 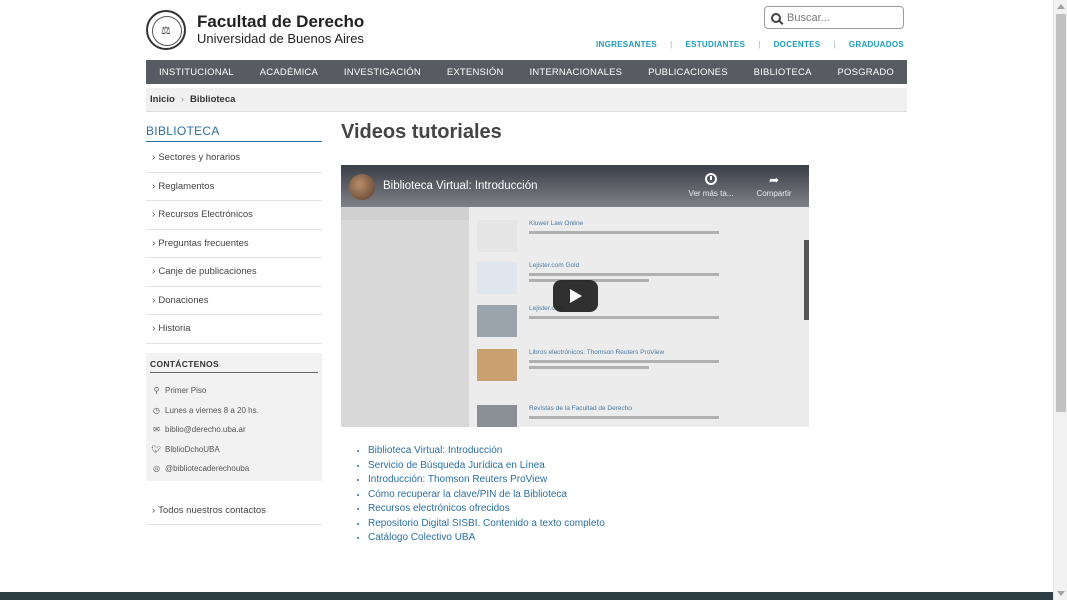 I want to click on list-item: Recursos electrónicos ofrecidos, so click(x=486, y=509).